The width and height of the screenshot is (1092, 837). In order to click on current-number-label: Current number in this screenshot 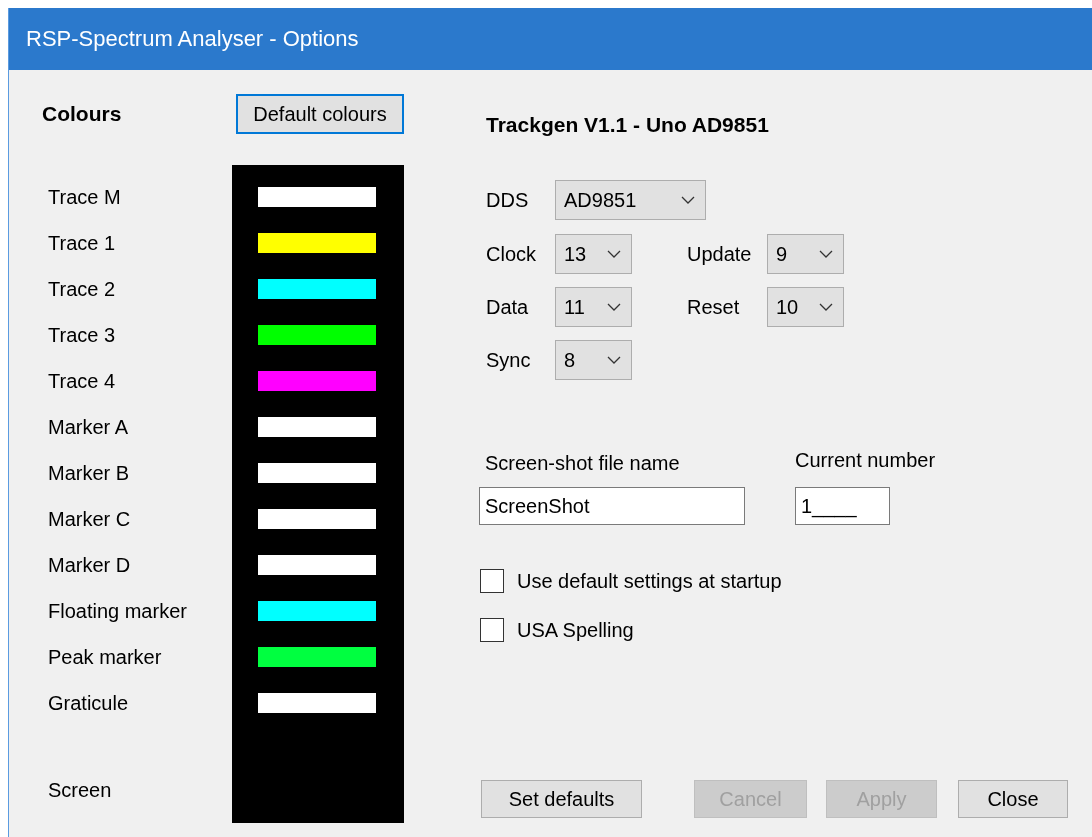, I will do `click(865, 460)`.